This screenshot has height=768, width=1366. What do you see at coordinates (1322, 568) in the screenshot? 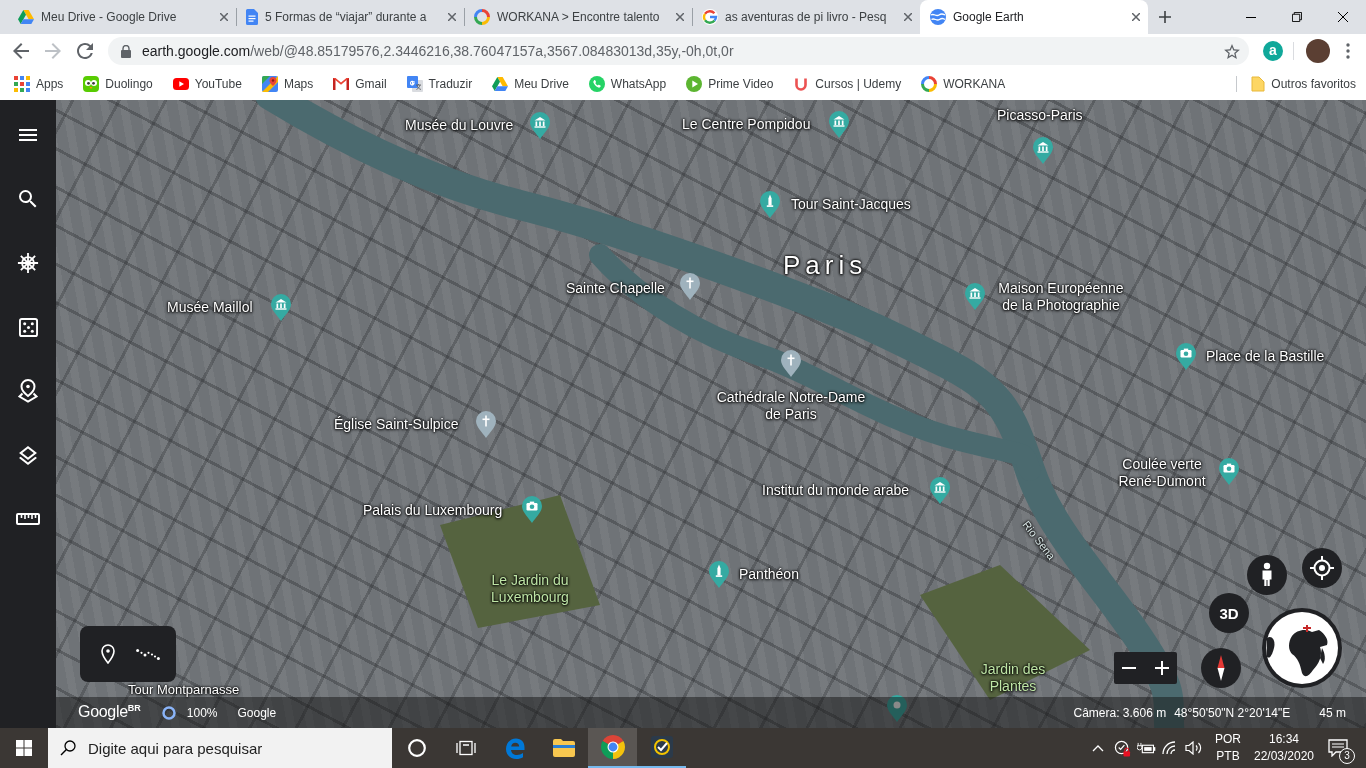
I see `crosshair-icon` at bounding box center [1322, 568].